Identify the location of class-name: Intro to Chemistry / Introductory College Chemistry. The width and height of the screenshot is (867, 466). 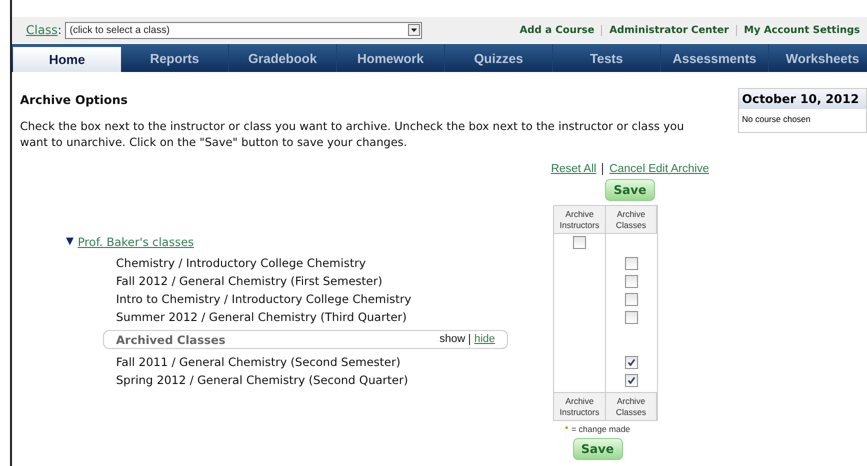
(263, 299).